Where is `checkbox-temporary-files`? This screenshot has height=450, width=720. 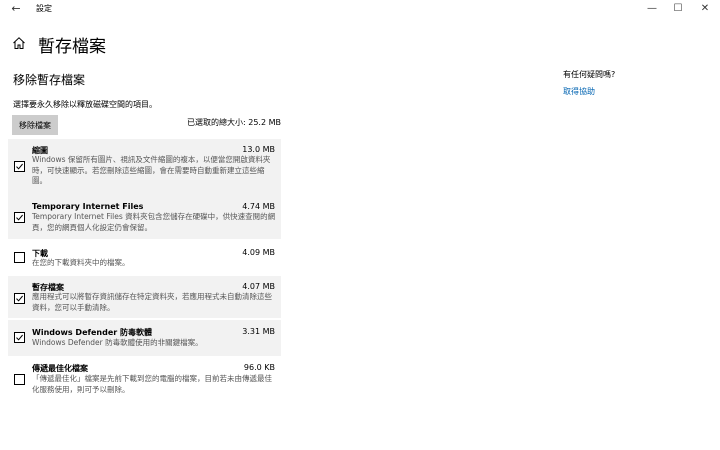
checkbox-temporary-files is located at coordinates (19, 298).